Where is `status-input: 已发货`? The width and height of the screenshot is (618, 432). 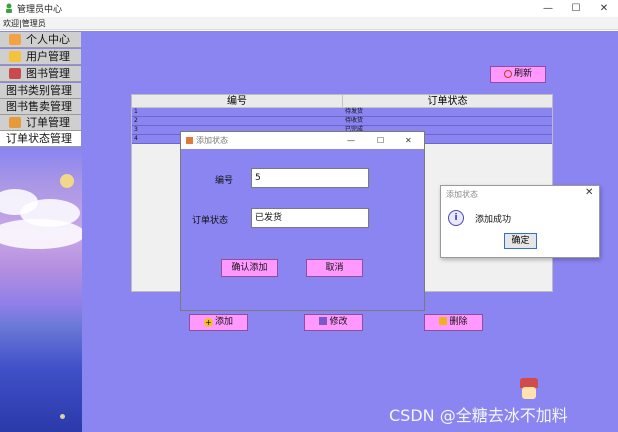 status-input: 已发货 is located at coordinates (310, 218).